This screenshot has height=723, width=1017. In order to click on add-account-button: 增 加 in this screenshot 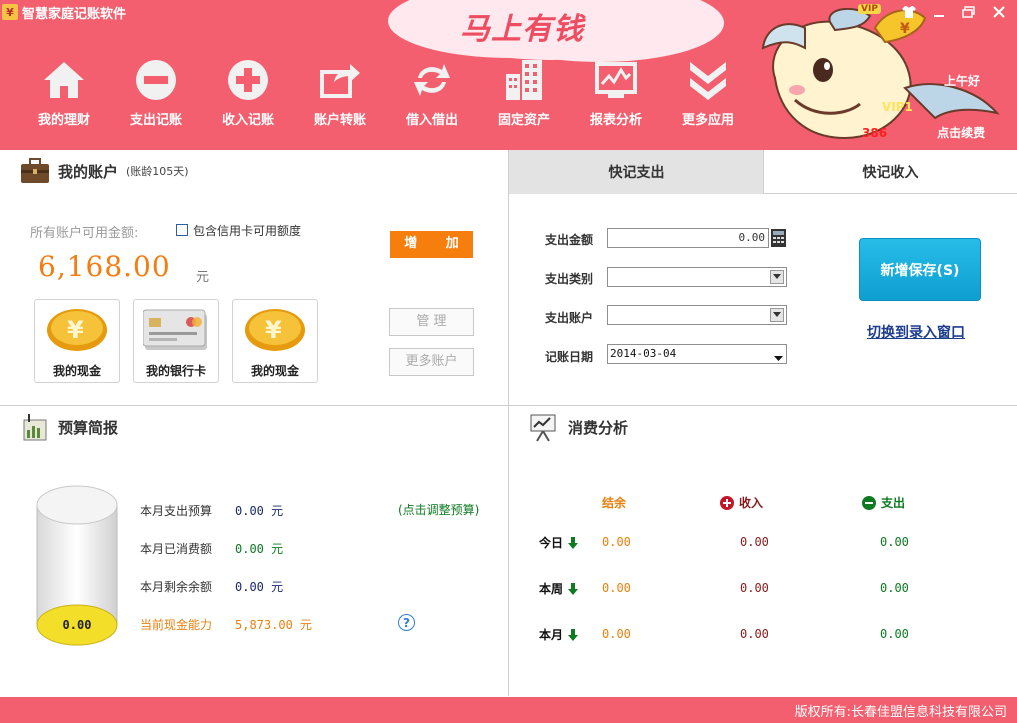, I will do `click(431, 244)`.